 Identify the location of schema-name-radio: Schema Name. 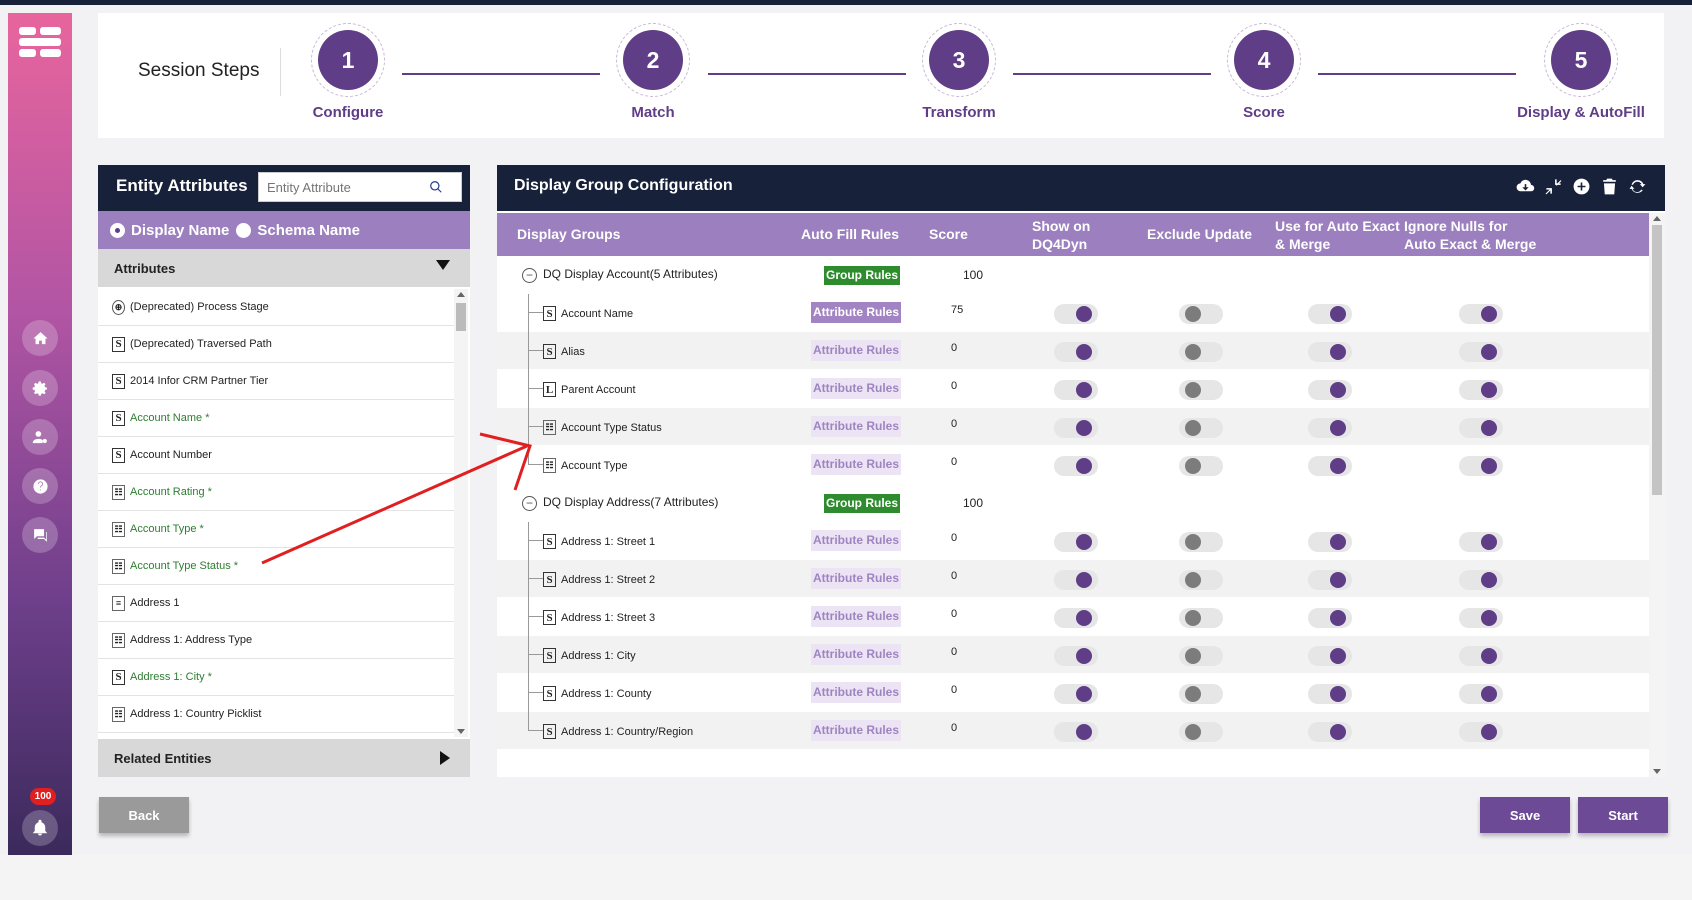
(298, 230).